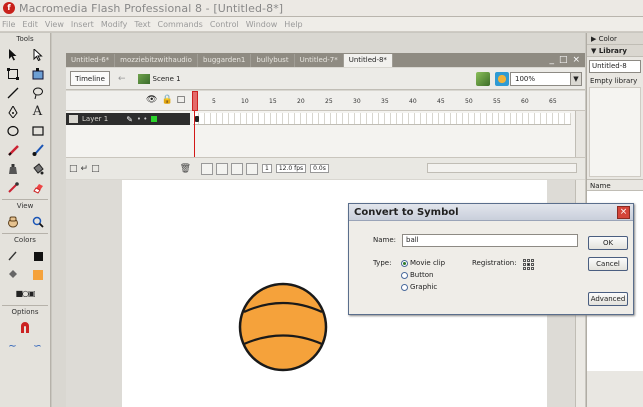 The height and width of the screenshot is (407, 643). I want to click on type-graphic-radio: Graphic, so click(419, 287).